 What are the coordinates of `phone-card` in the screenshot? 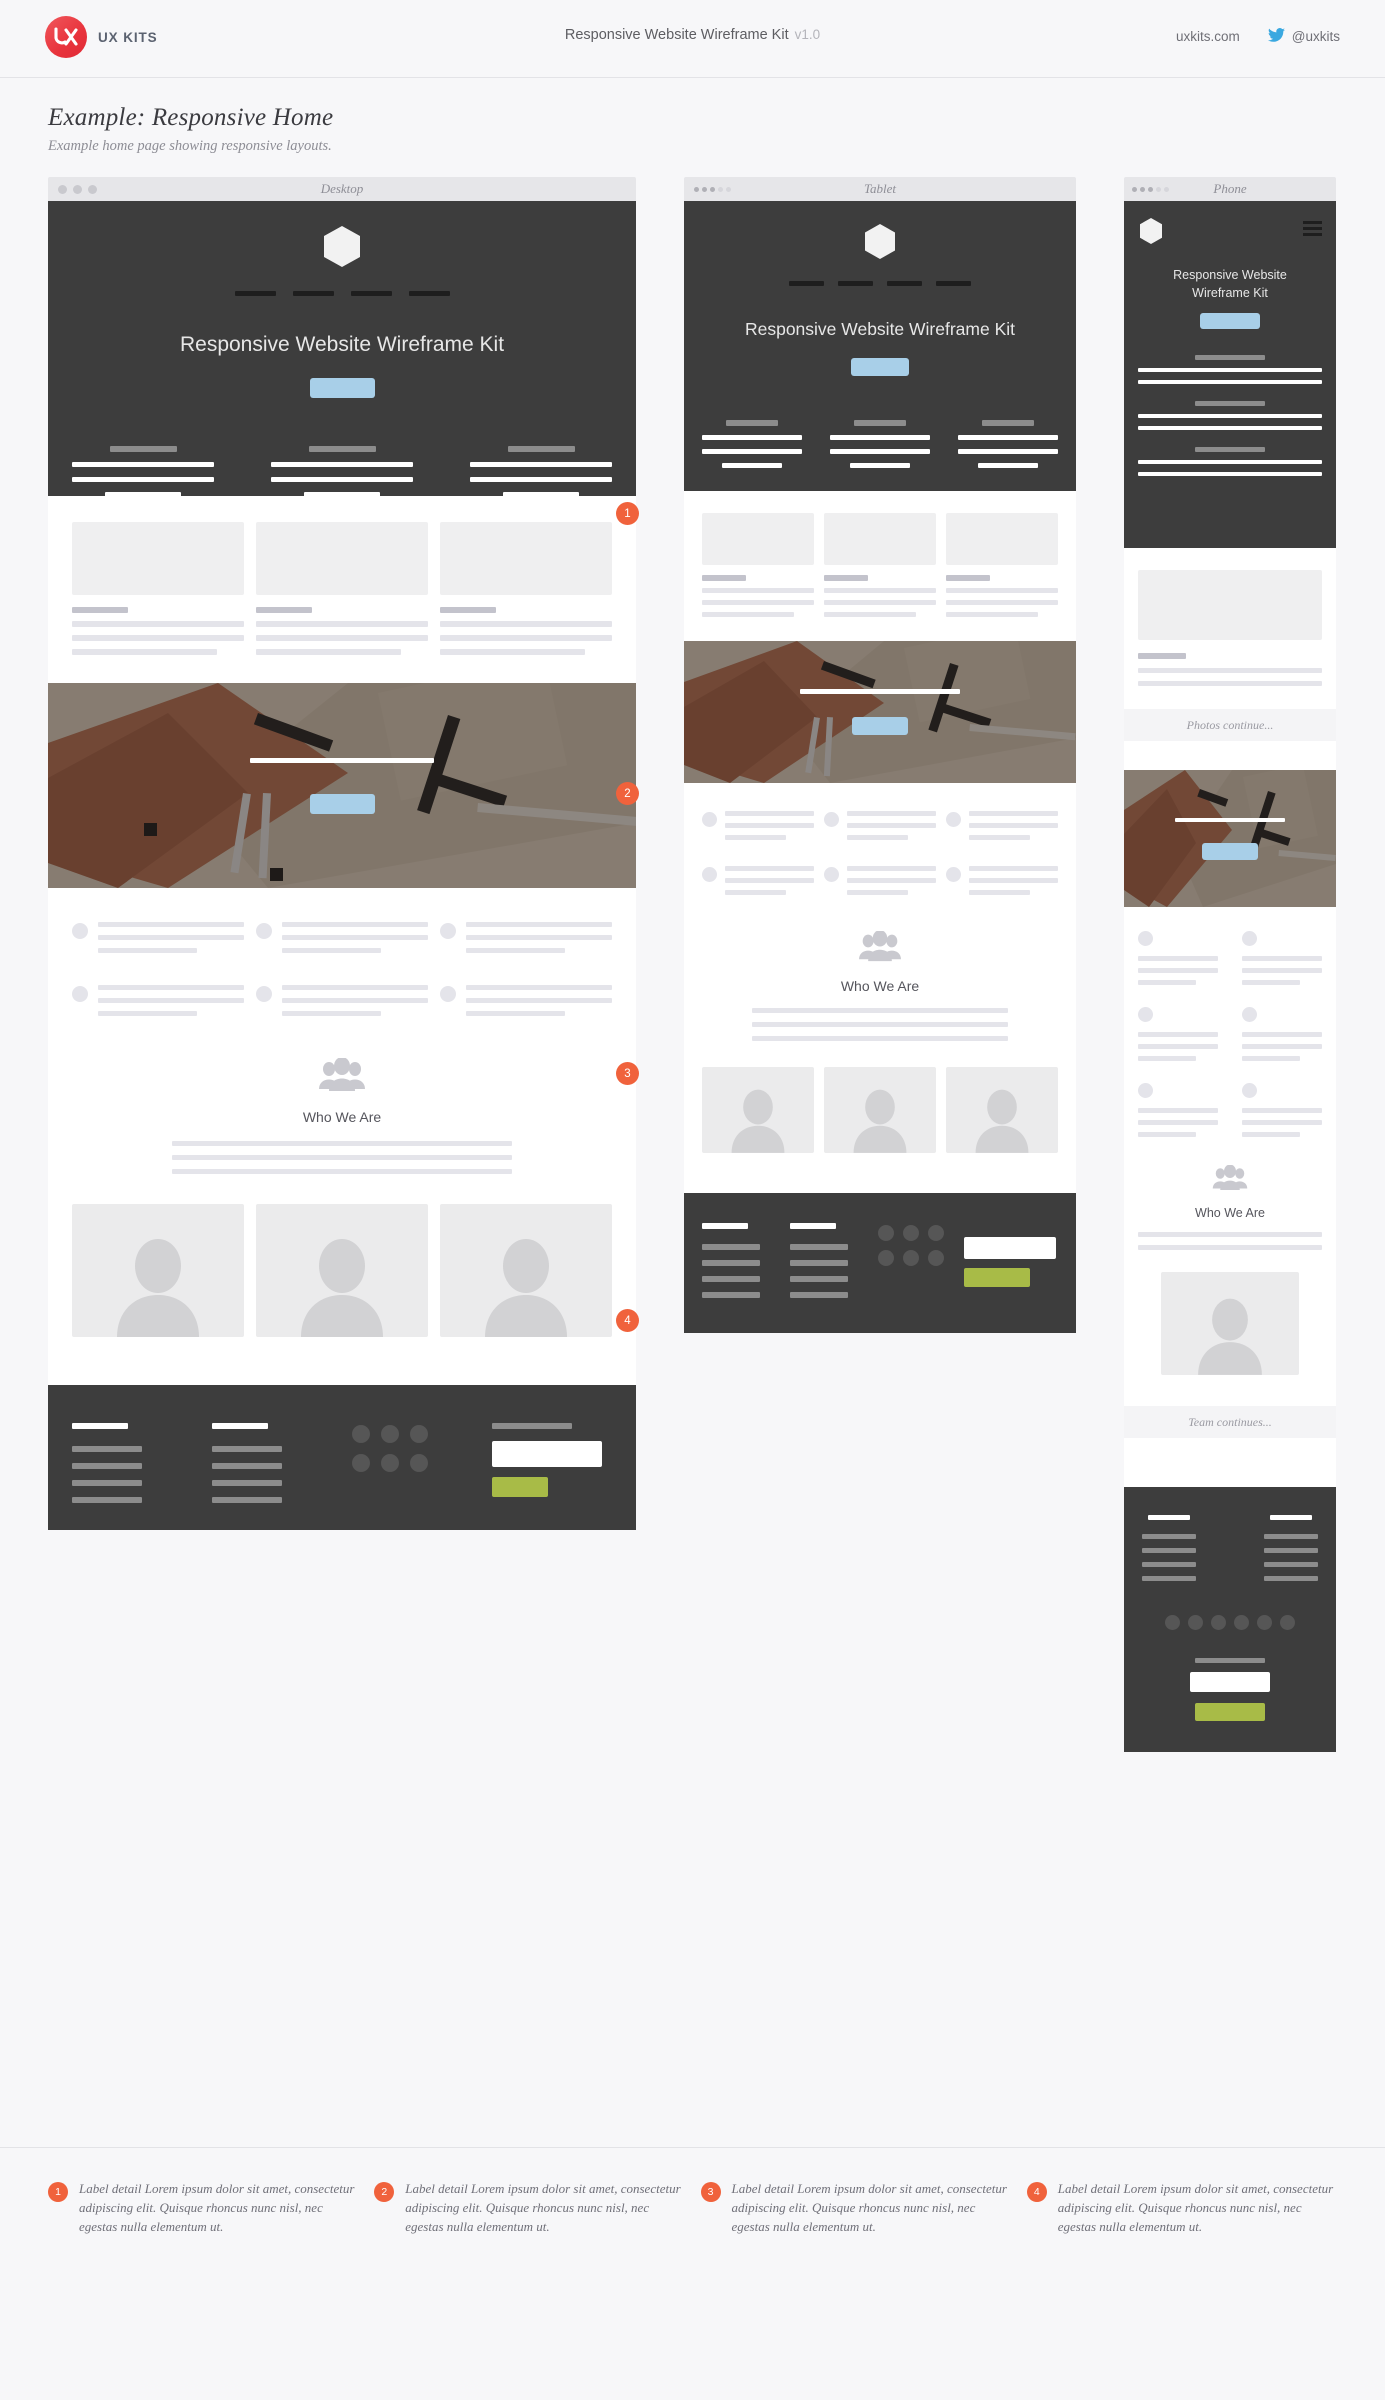 It's located at (1230, 624).